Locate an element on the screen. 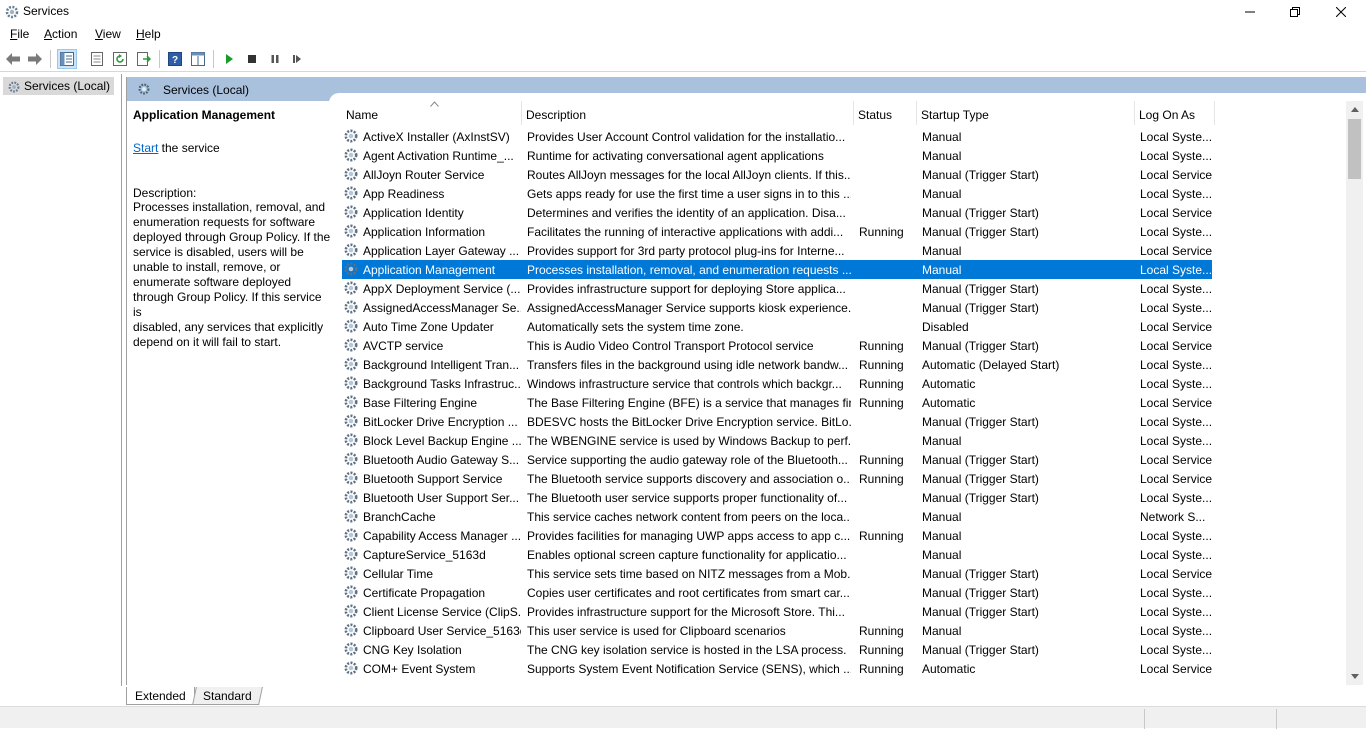  restore-icon is located at coordinates (1295, 12).